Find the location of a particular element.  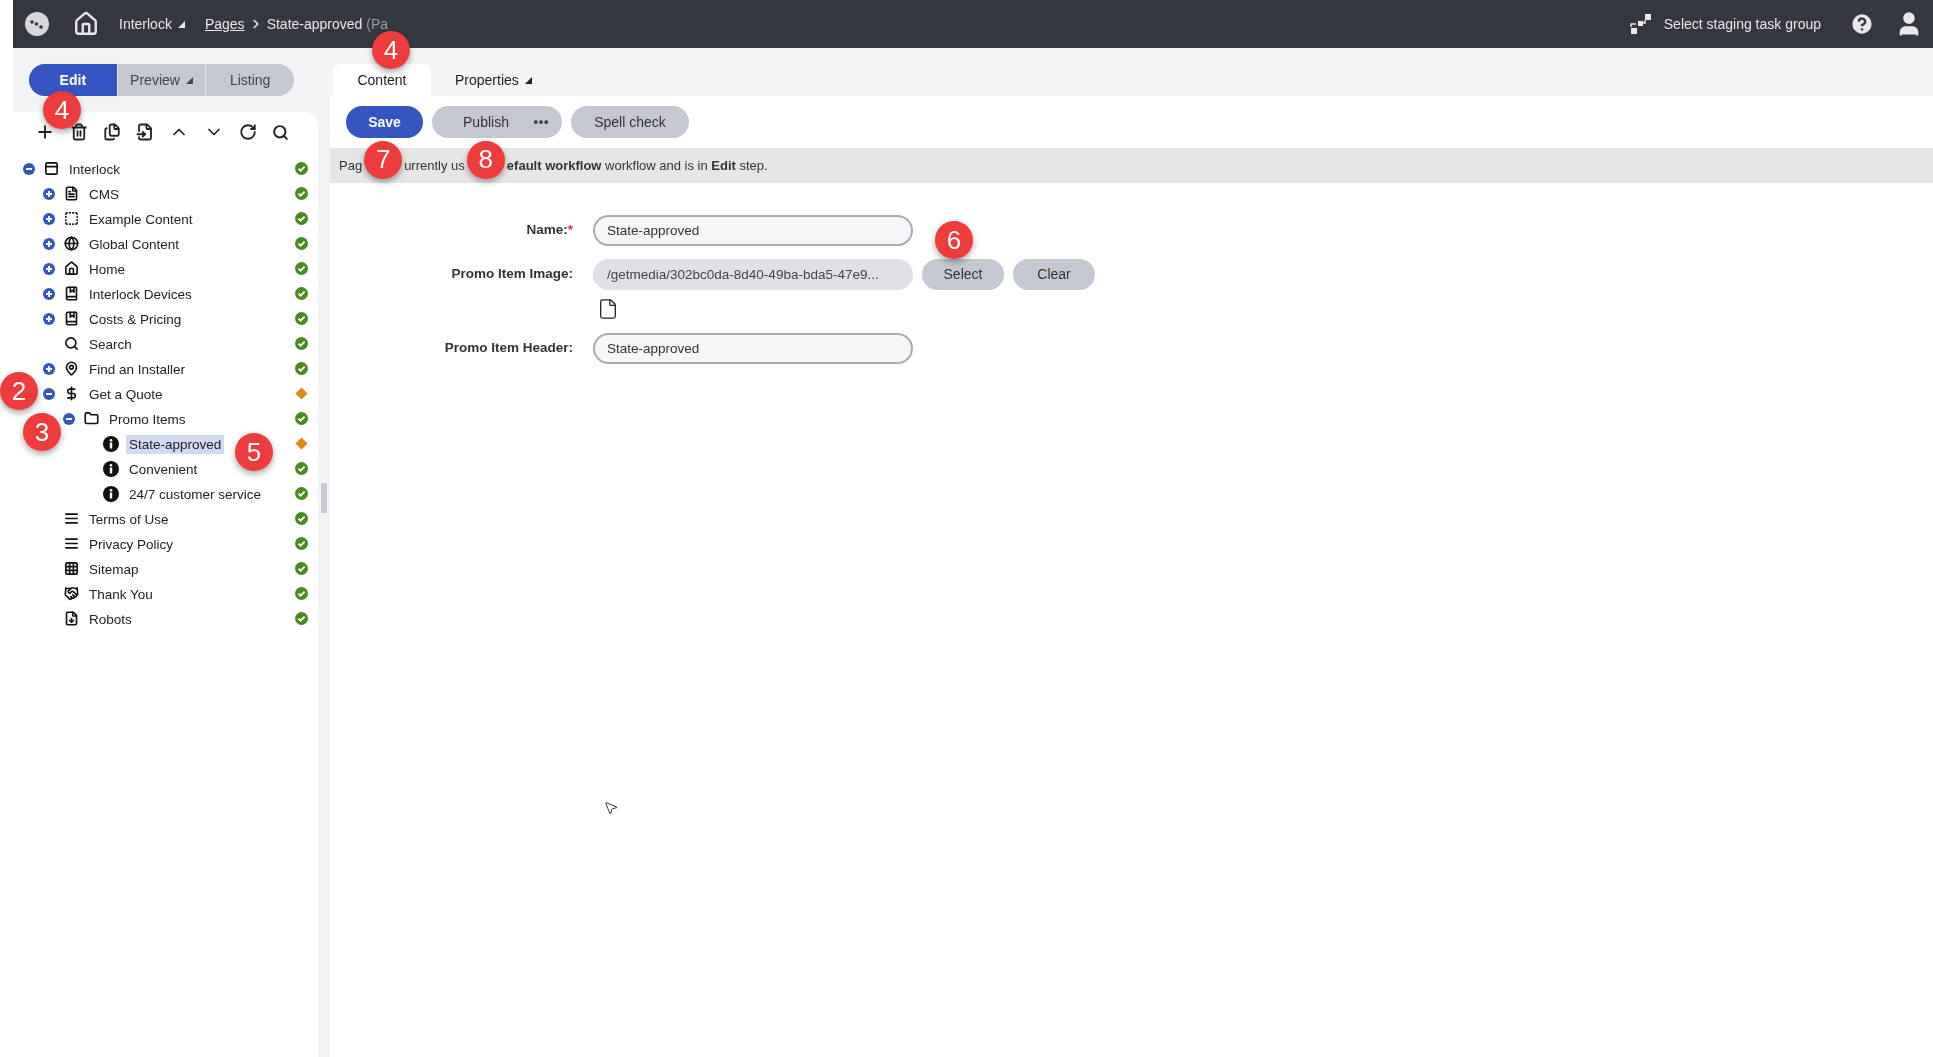

tree-item: Global Content is located at coordinates (134, 244).